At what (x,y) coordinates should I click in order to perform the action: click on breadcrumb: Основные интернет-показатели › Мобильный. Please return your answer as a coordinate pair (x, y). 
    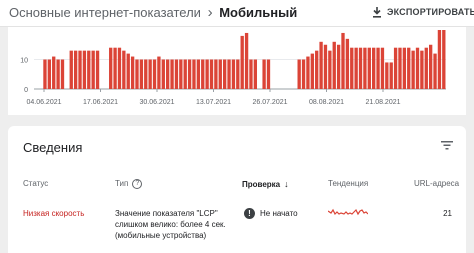
    Looking at the image, I should click on (153, 12).